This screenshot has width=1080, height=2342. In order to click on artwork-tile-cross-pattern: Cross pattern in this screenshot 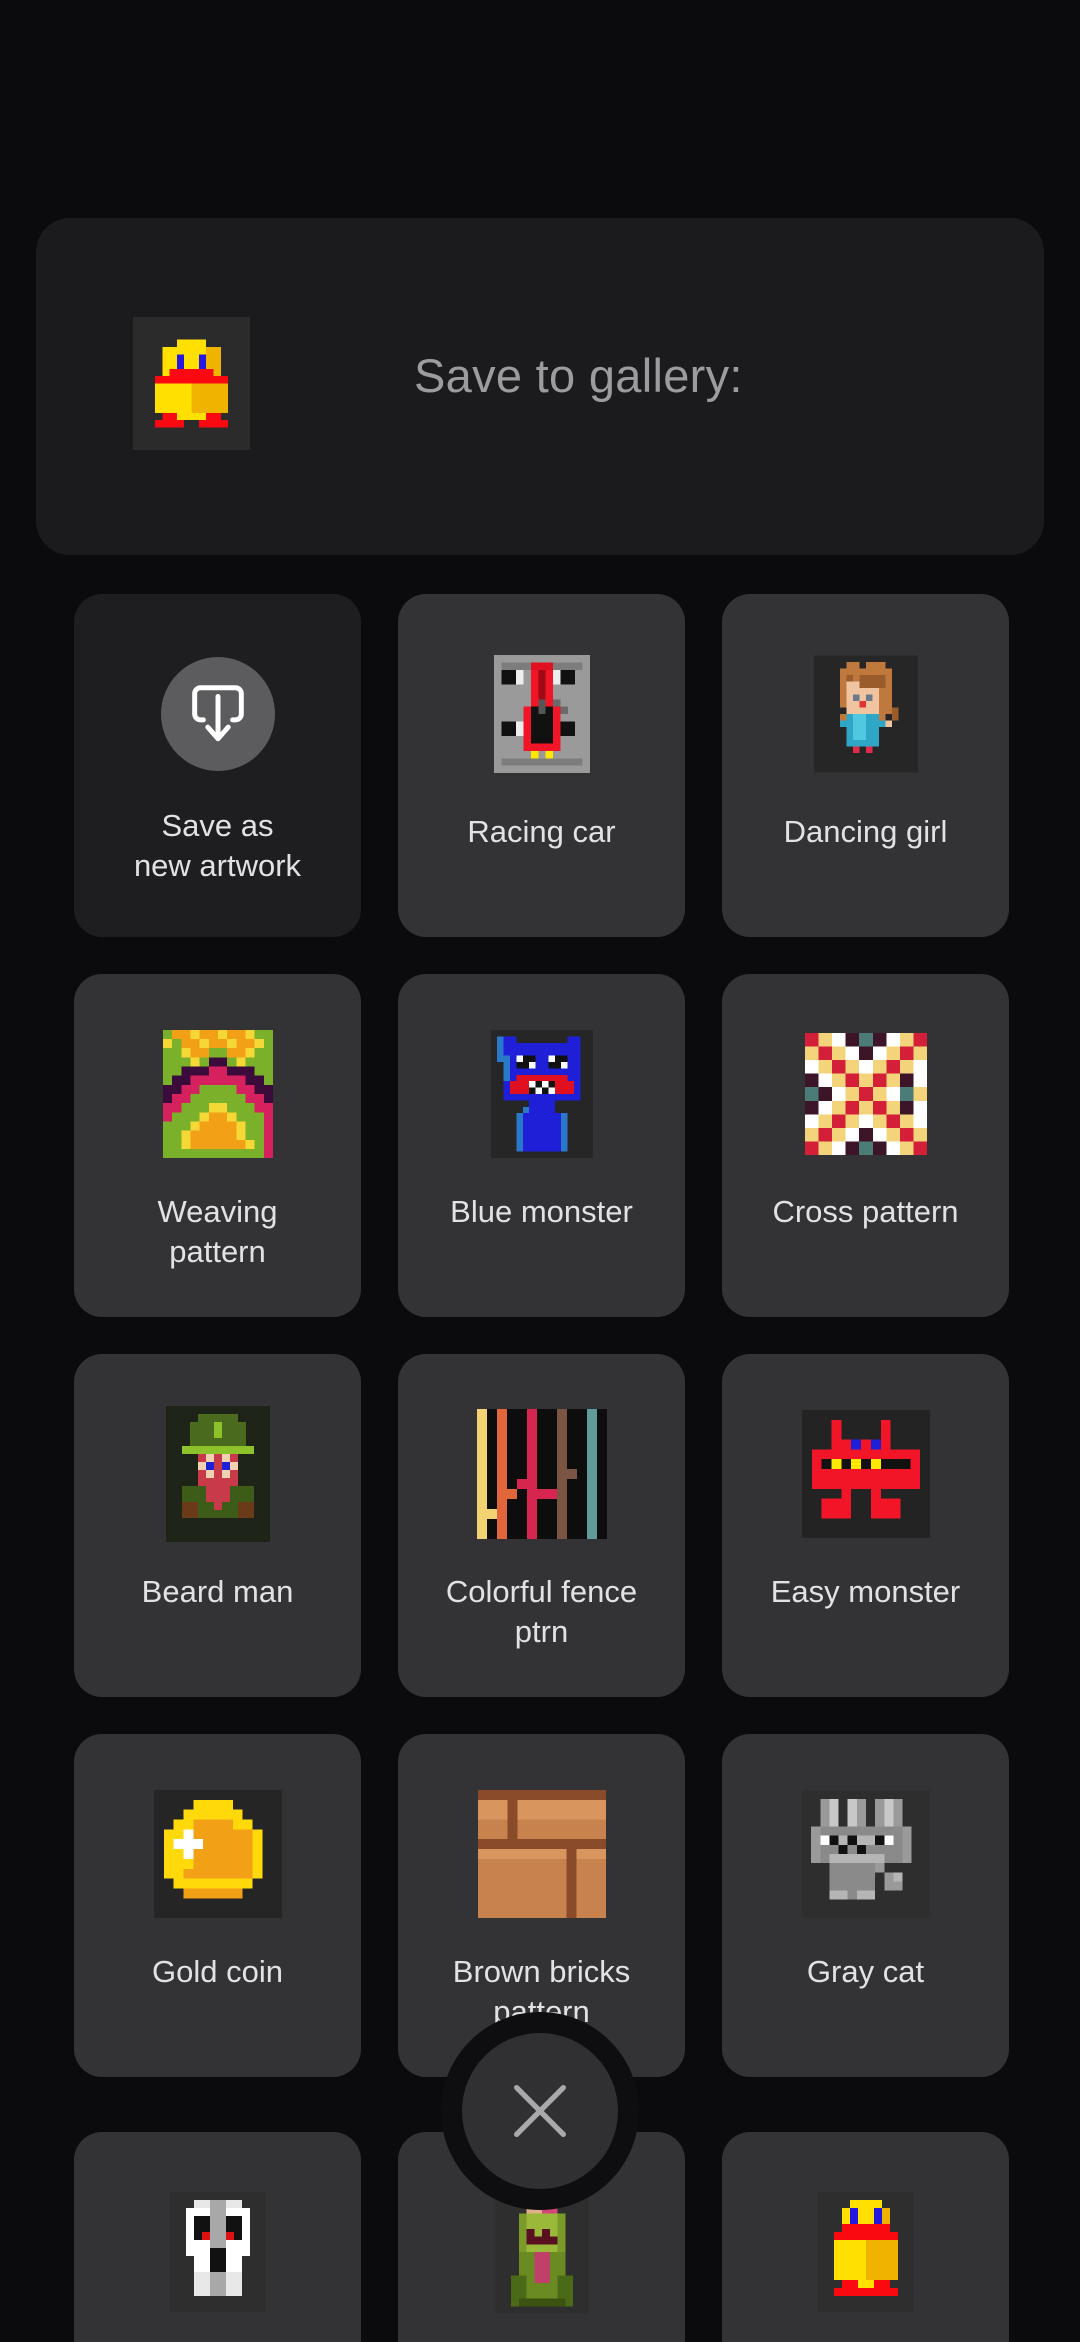, I will do `click(865, 1145)`.